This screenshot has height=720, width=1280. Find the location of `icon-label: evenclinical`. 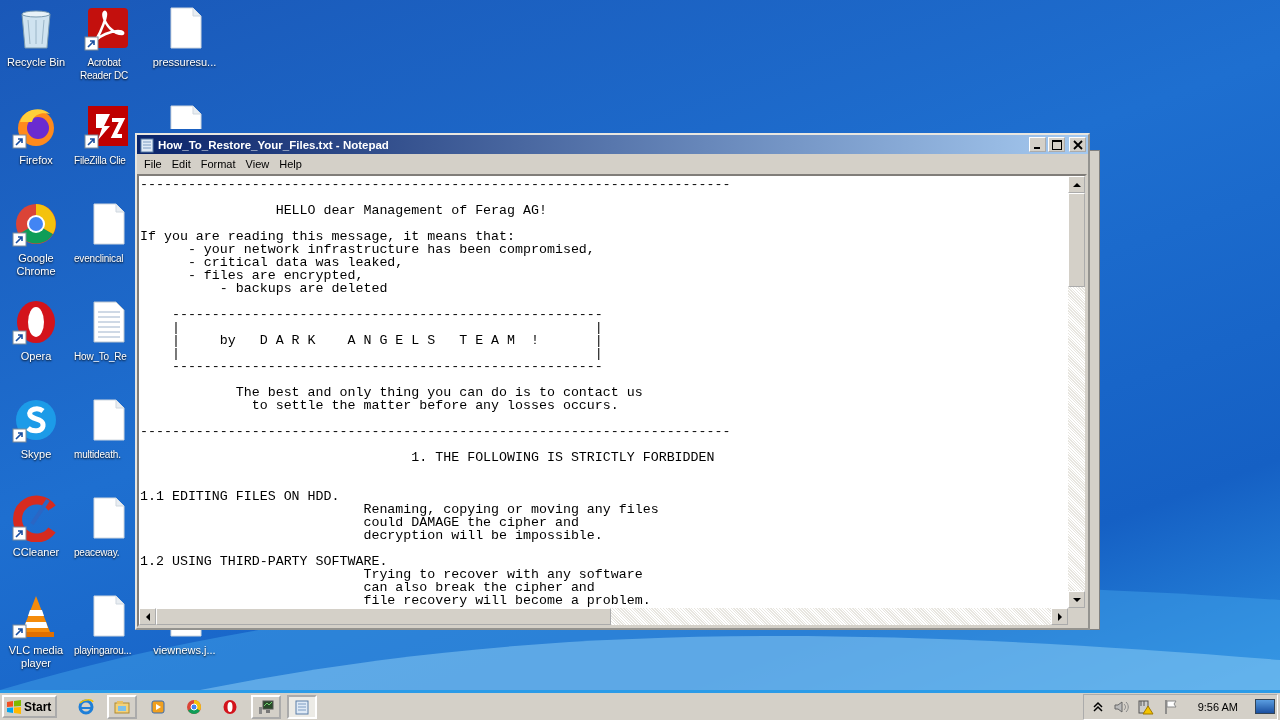

icon-label: evenclinical is located at coordinates (99, 258).